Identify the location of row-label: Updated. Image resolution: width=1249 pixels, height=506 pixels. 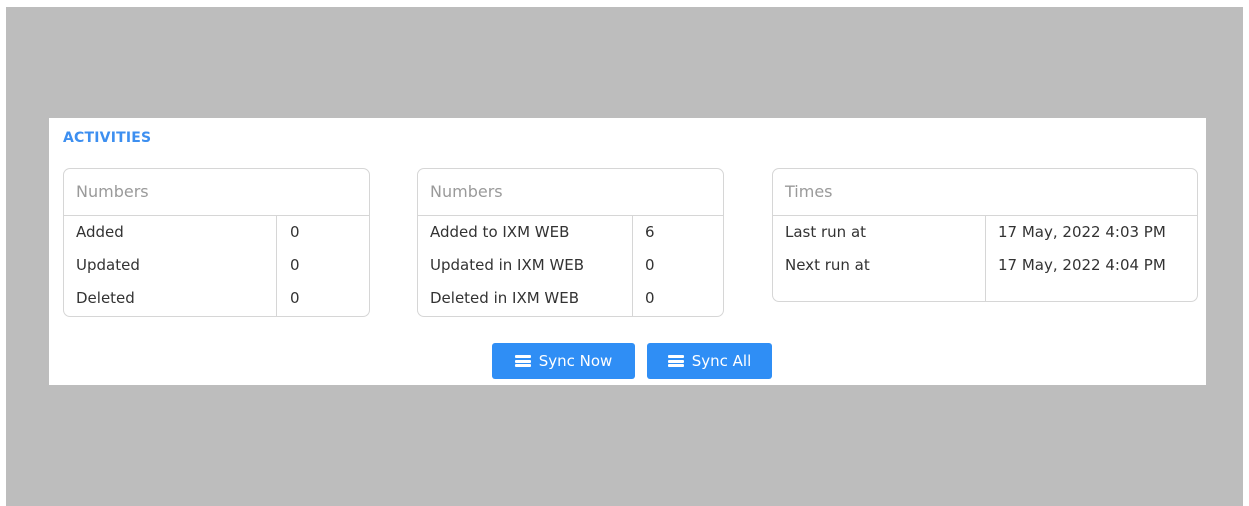
(108, 265).